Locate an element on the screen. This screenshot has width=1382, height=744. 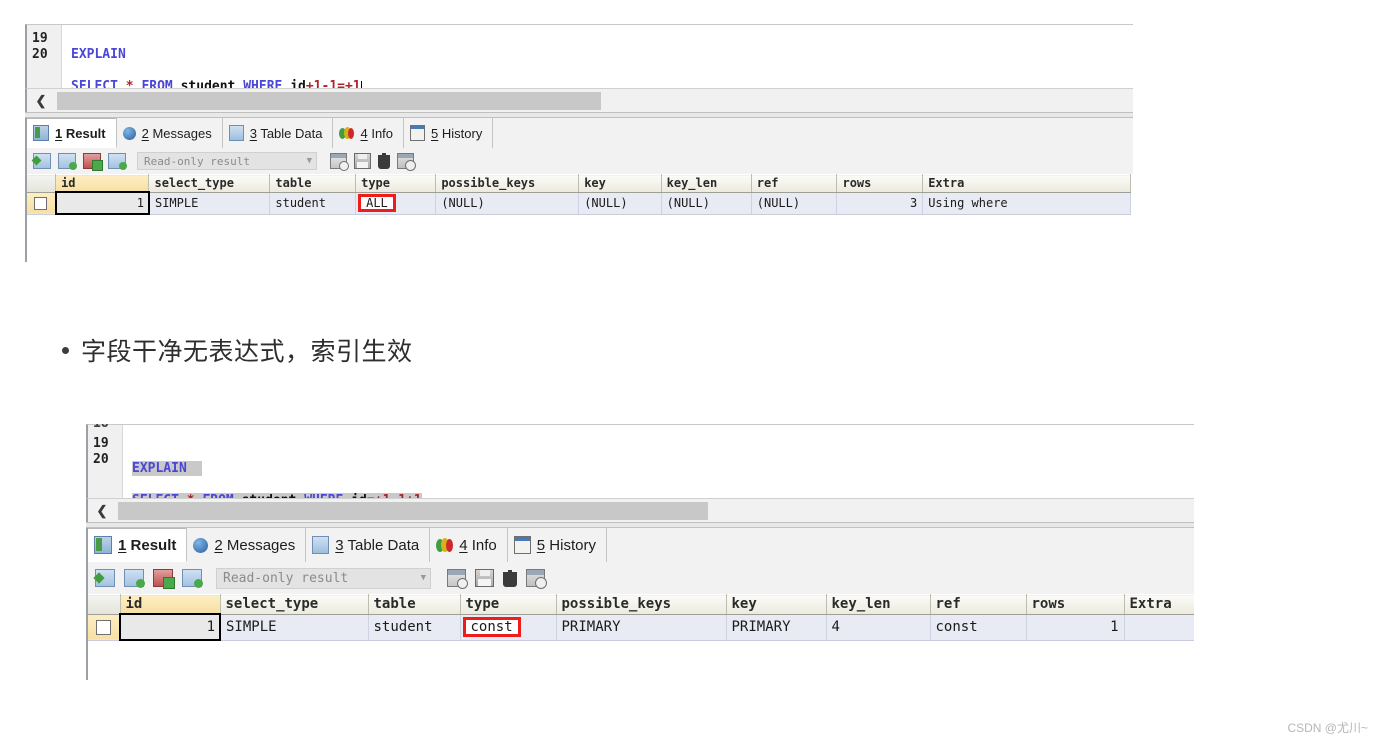
cell-key: PRIMARY is located at coordinates (776, 627).